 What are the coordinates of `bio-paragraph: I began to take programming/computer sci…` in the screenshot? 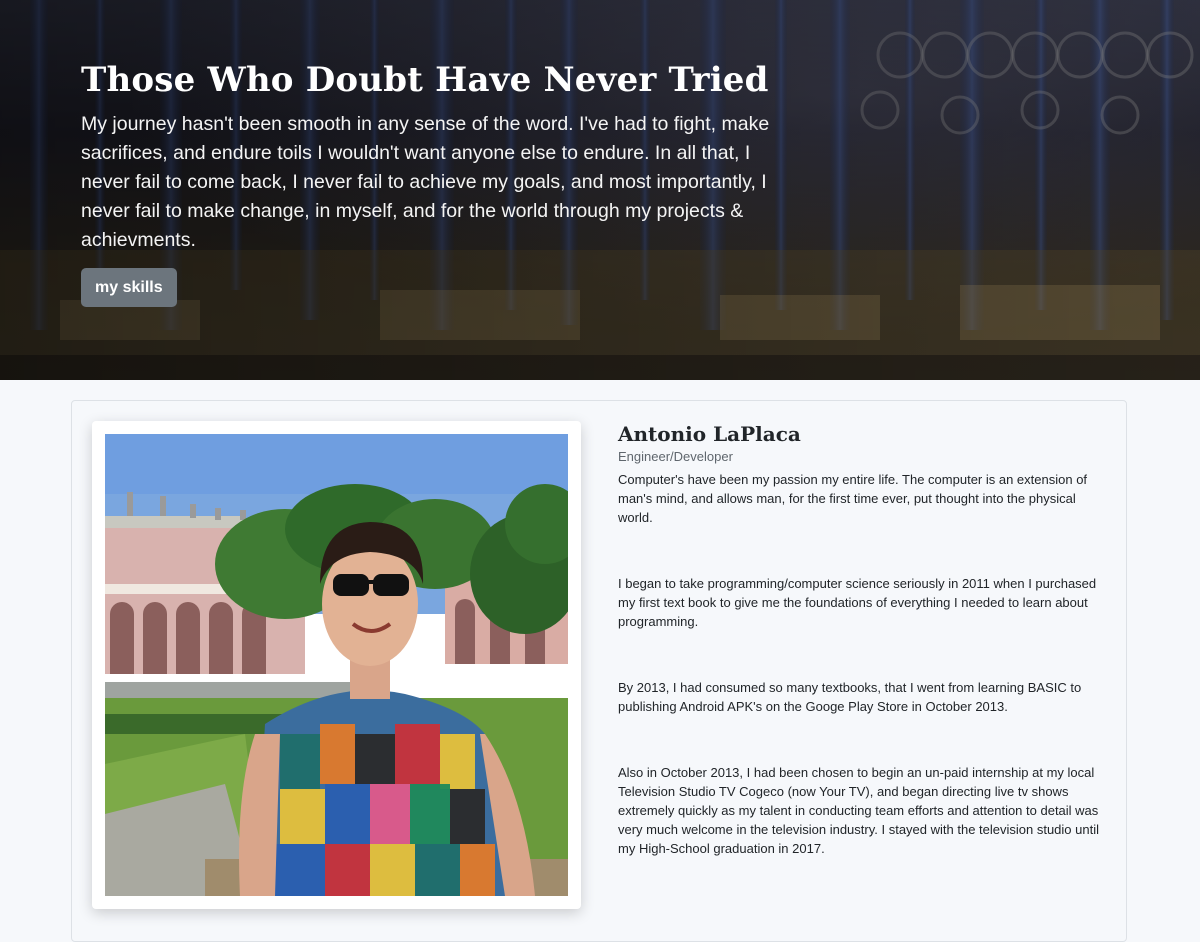 It's located at (857, 602).